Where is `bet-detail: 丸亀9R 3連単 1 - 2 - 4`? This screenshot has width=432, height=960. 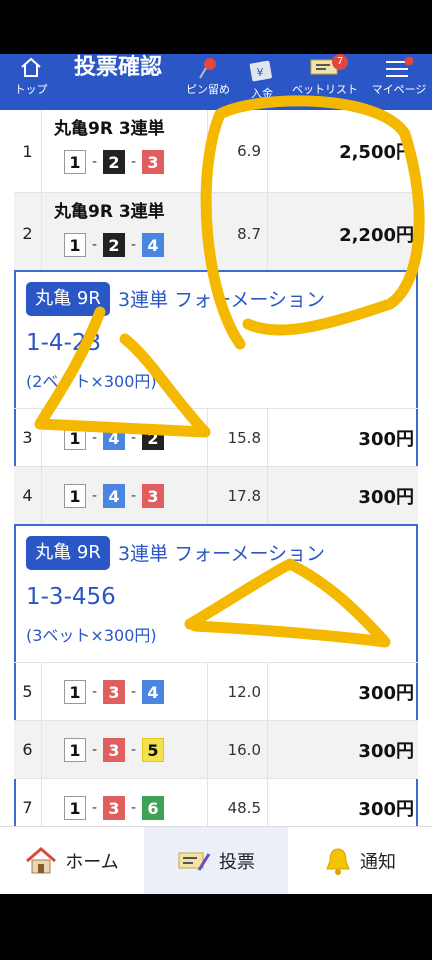
bet-detail: 丸亀9R 3連単 1 - 2 - 4 is located at coordinates (125, 233).